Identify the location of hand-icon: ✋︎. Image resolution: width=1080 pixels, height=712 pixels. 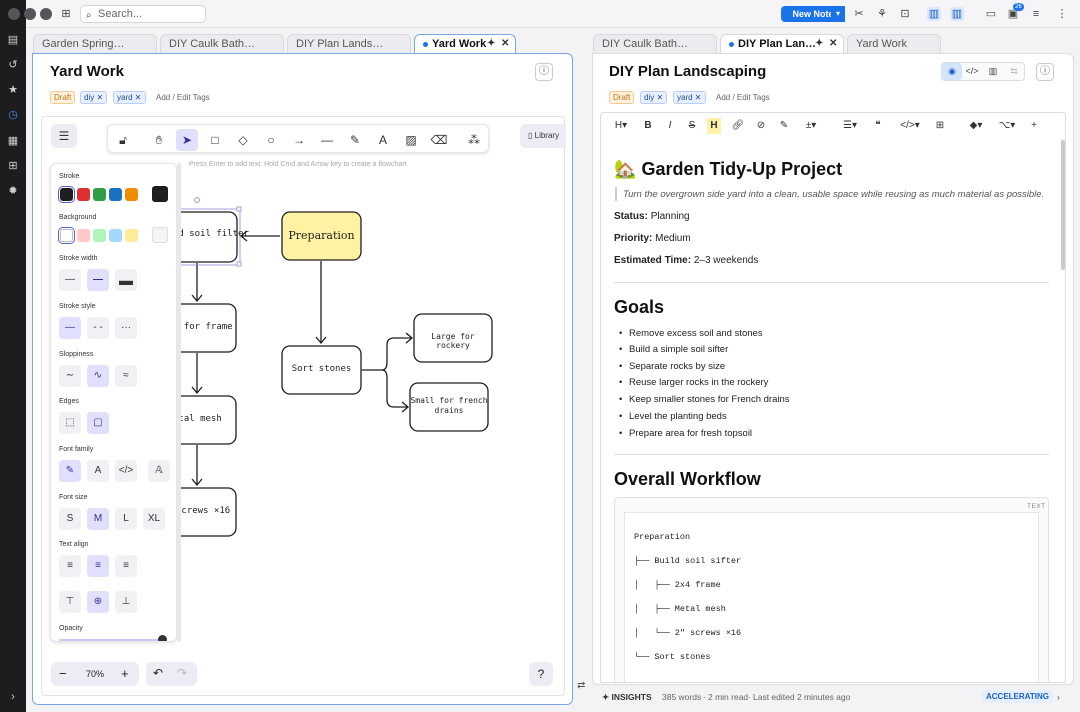
(159, 140).